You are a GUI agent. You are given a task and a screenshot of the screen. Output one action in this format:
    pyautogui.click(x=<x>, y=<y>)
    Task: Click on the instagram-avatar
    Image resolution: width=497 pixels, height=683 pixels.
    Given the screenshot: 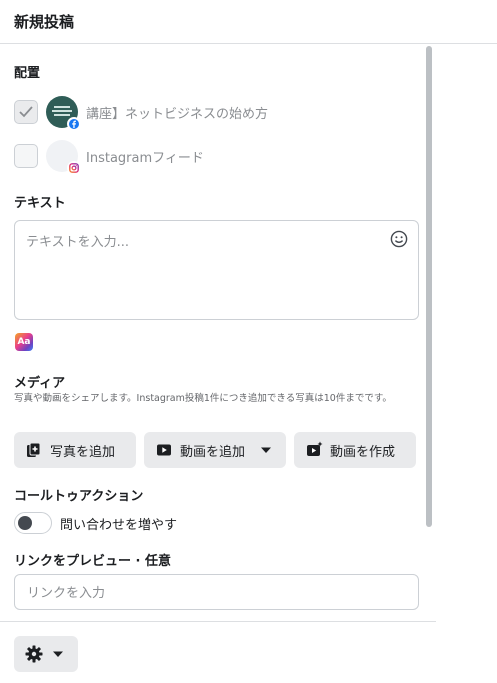 What is the action you would take?
    pyautogui.click(x=63, y=157)
    